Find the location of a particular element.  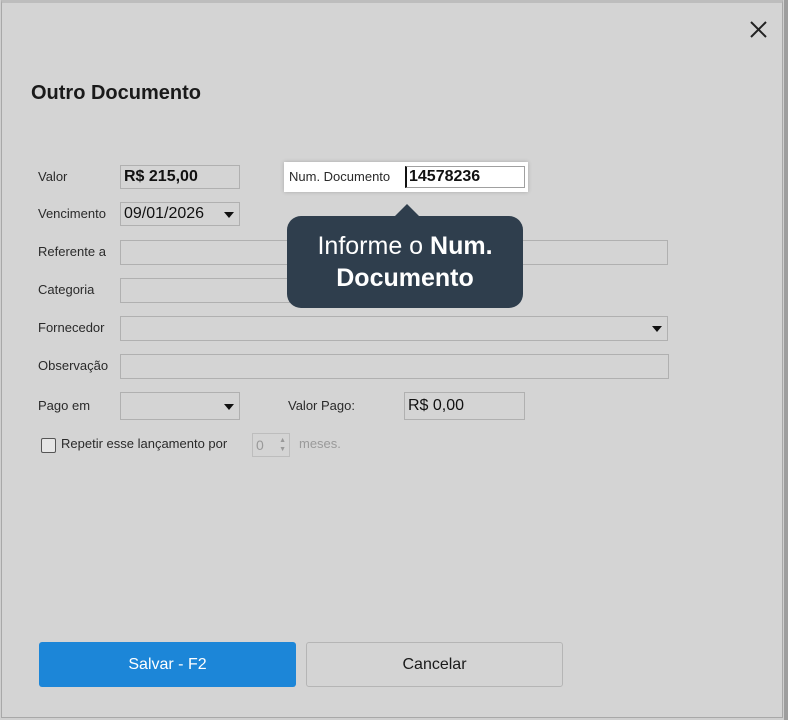

repetir-count-value: 0 is located at coordinates (260, 445).